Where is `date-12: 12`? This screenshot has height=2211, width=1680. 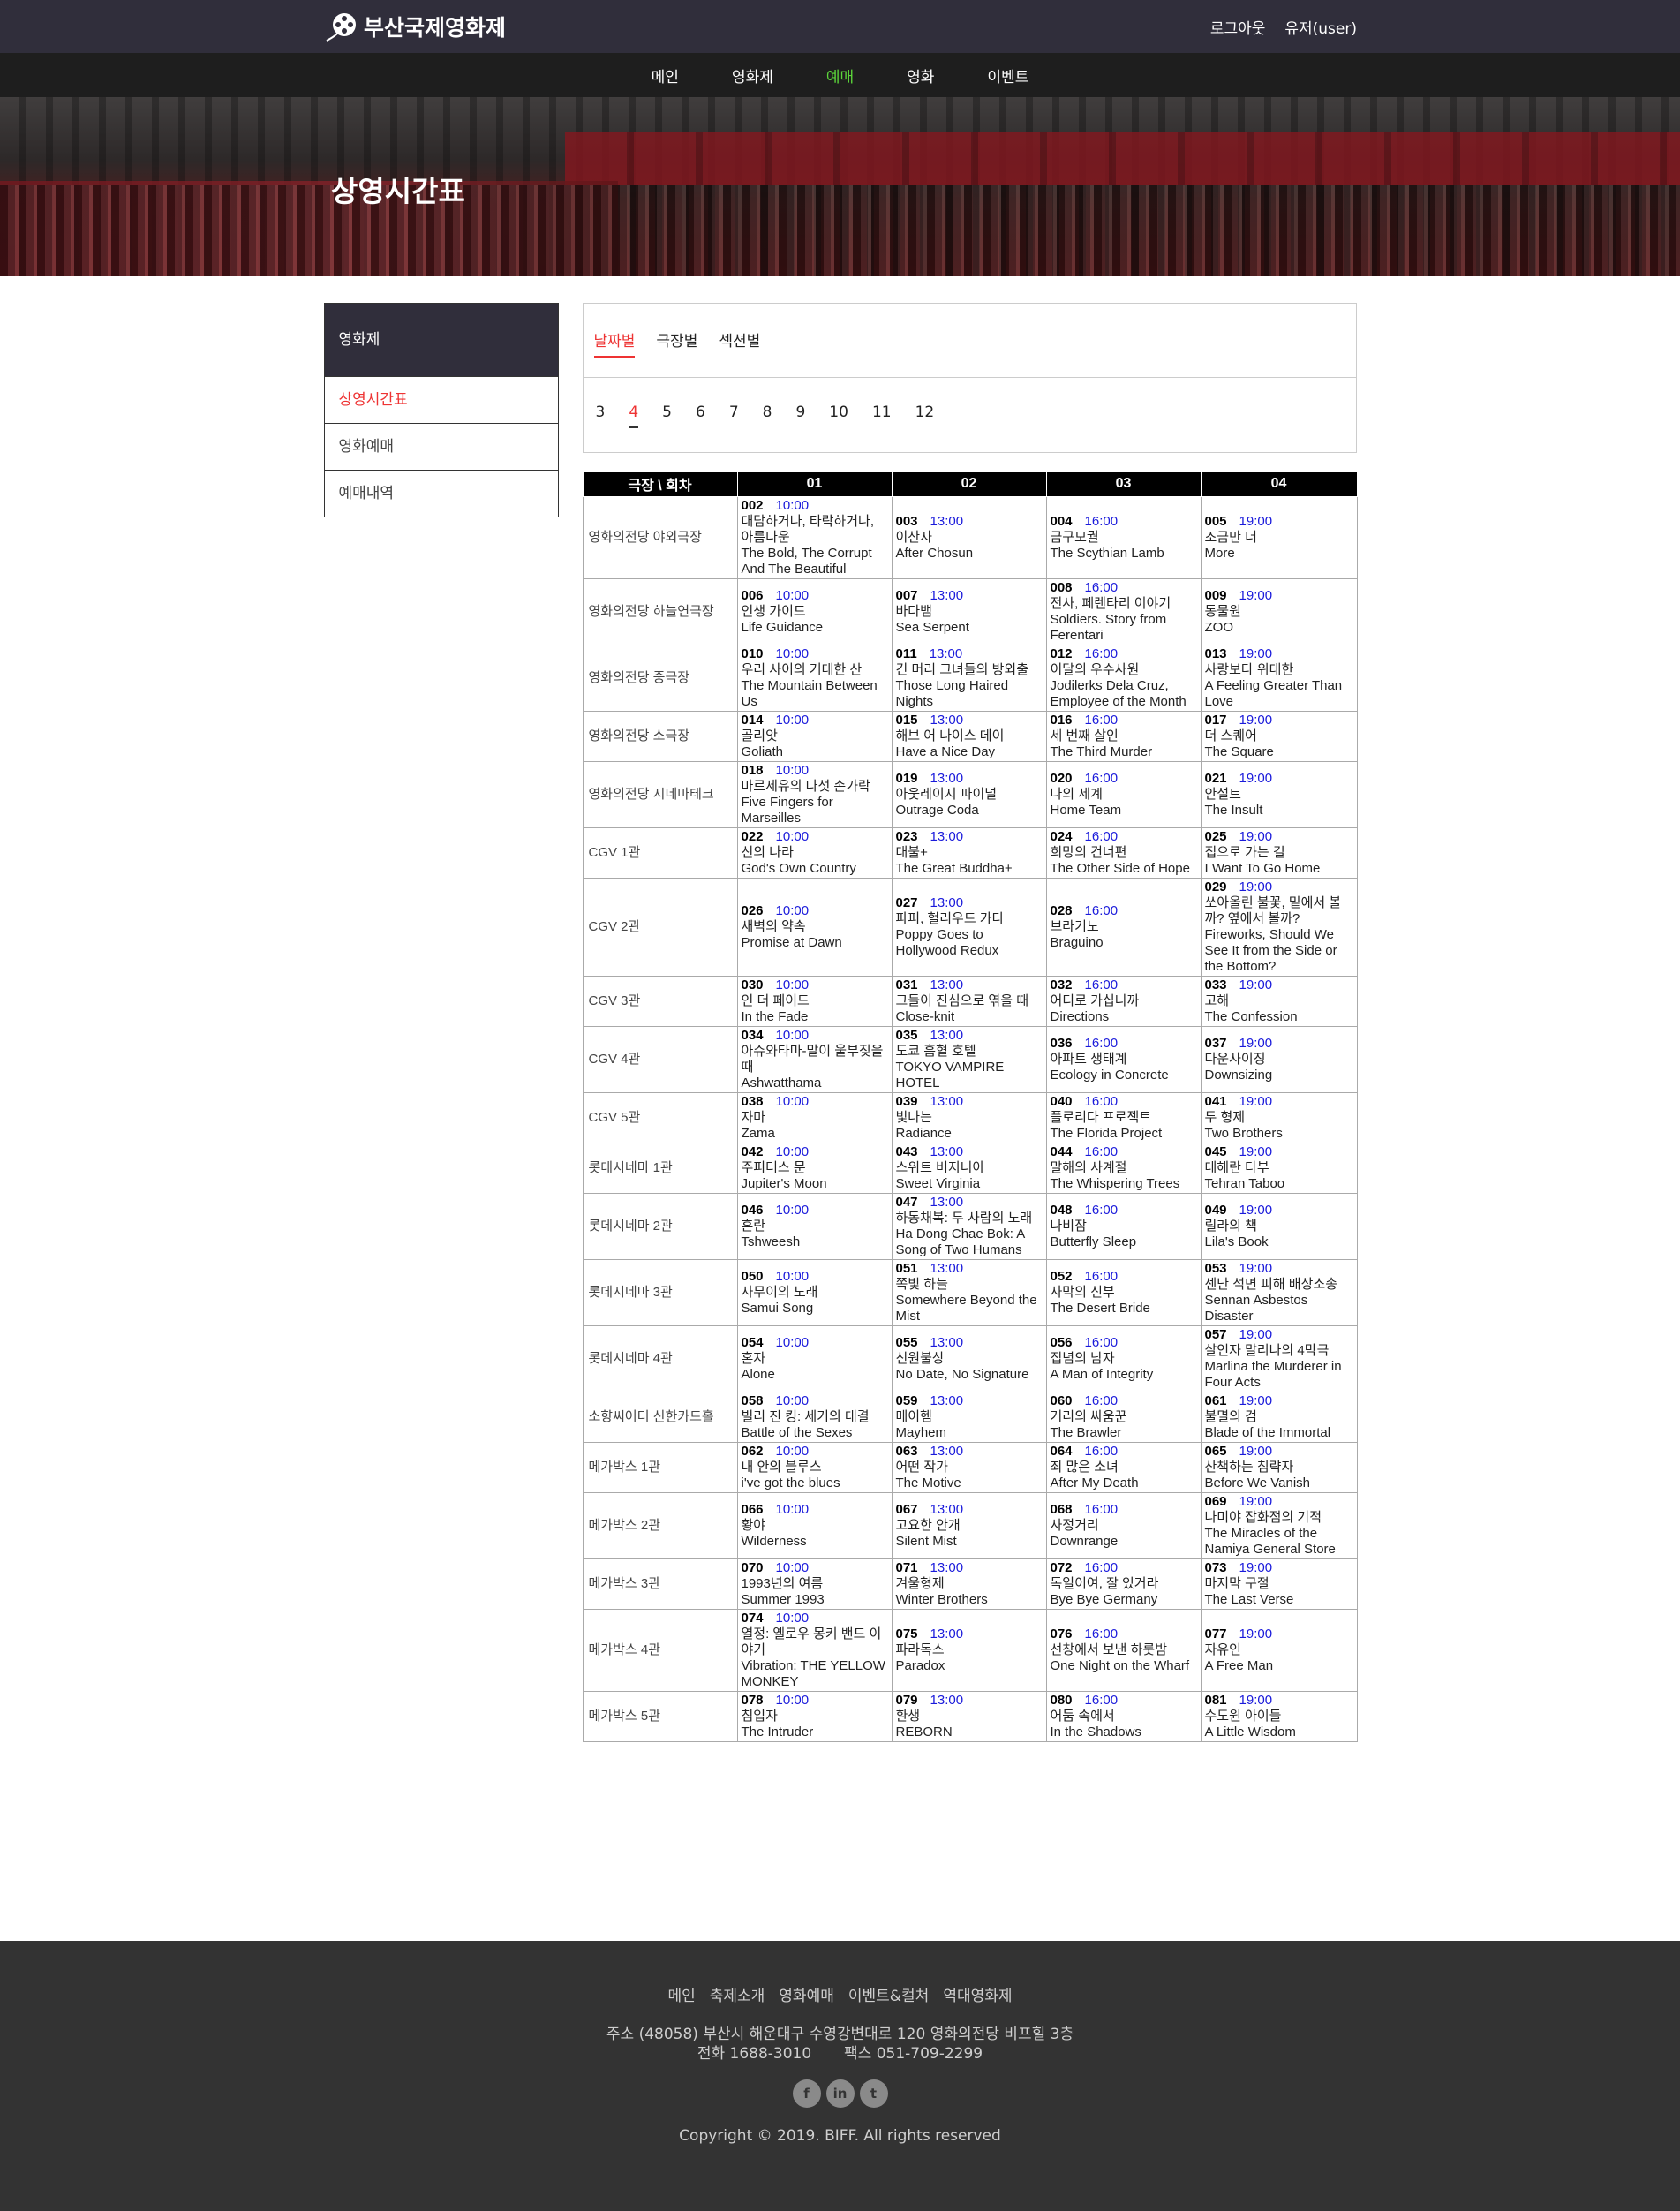
date-12: 12 is located at coordinates (925, 416).